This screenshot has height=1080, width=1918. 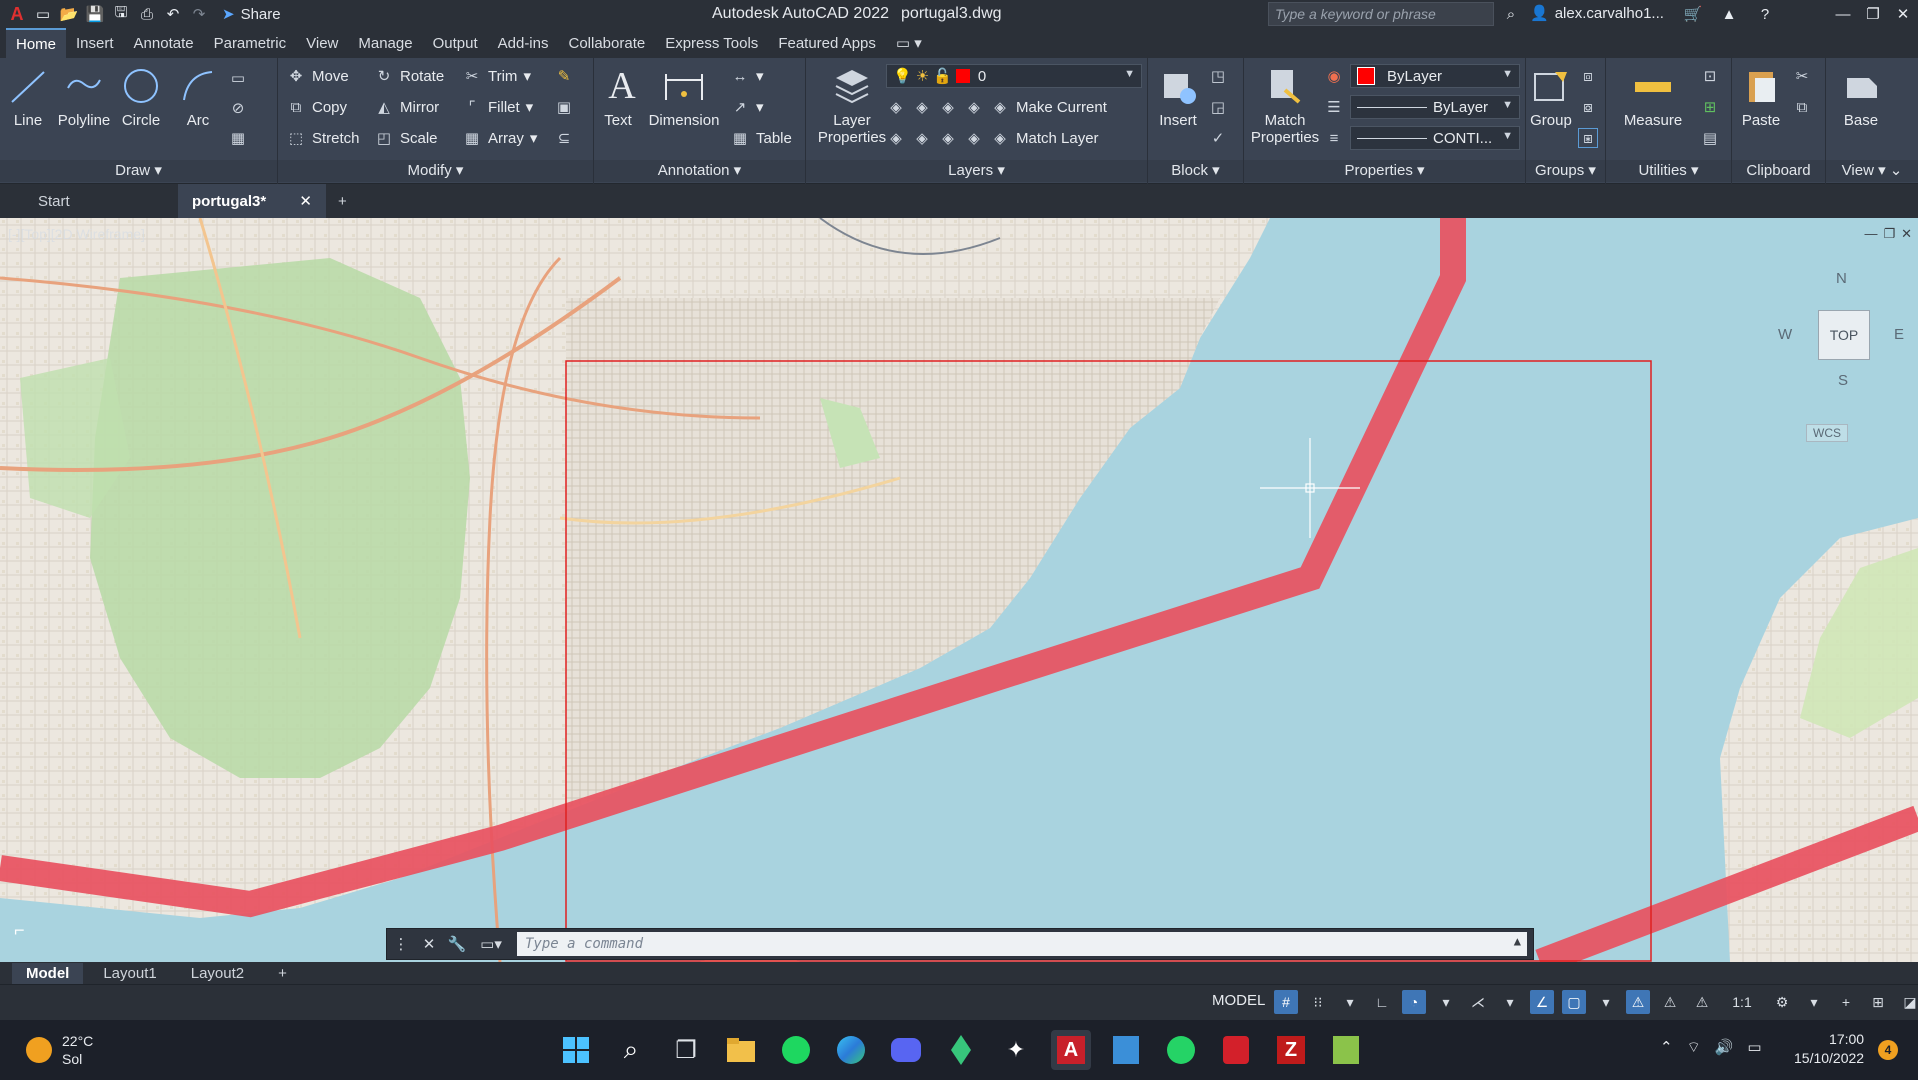 What do you see at coordinates (747, 76) in the screenshot?
I see `linear-dimension-button: ↔ ▾` at bounding box center [747, 76].